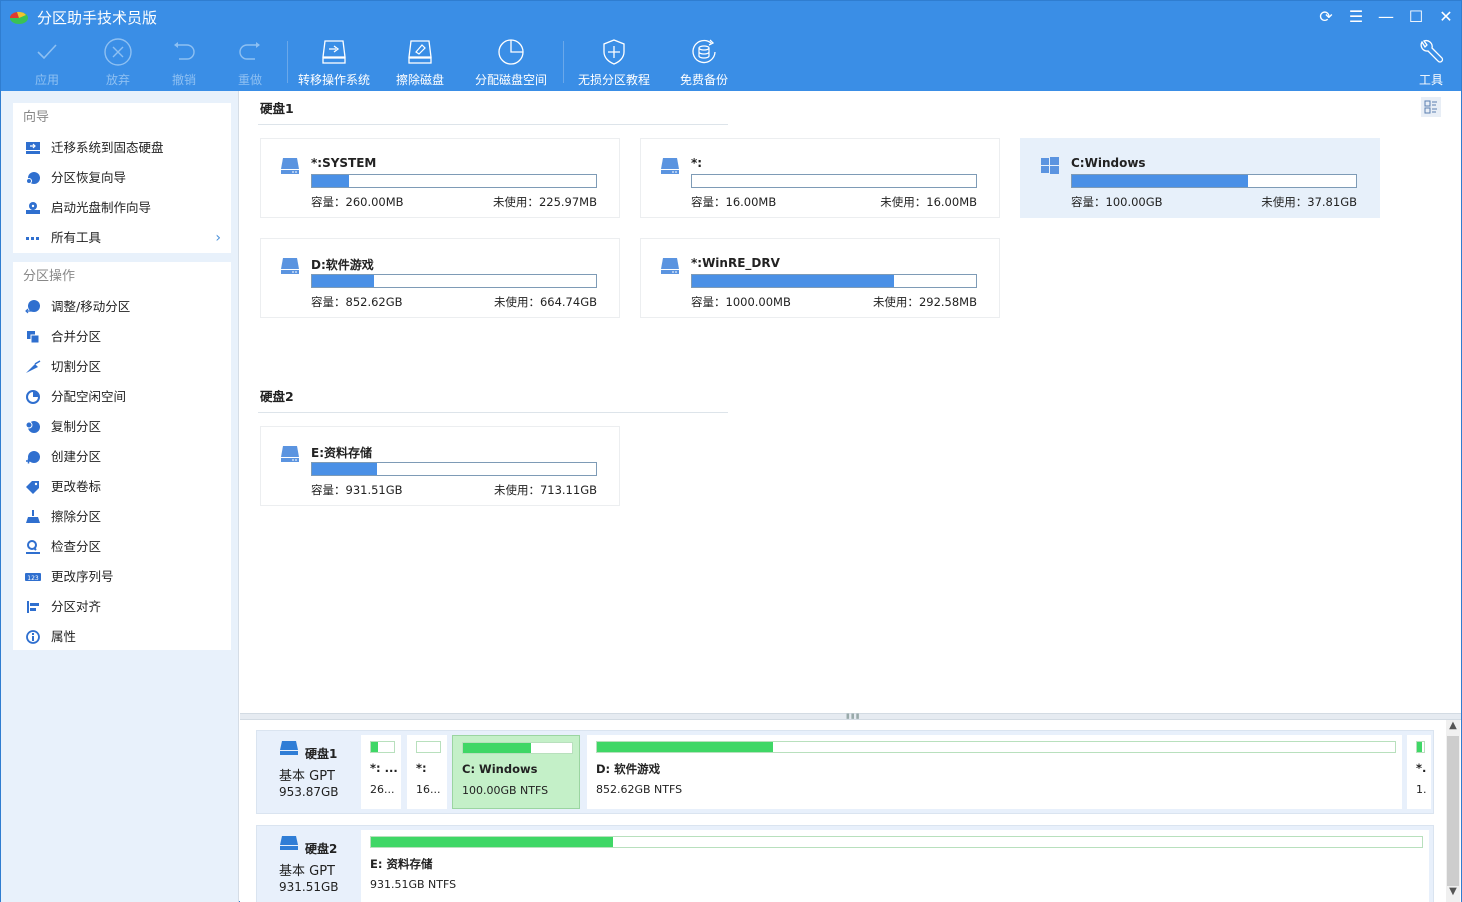 The height and width of the screenshot is (902, 1462). Describe the element at coordinates (122, 457) in the screenshot. I see `sidebar-item-create: 创建分区` at that location.